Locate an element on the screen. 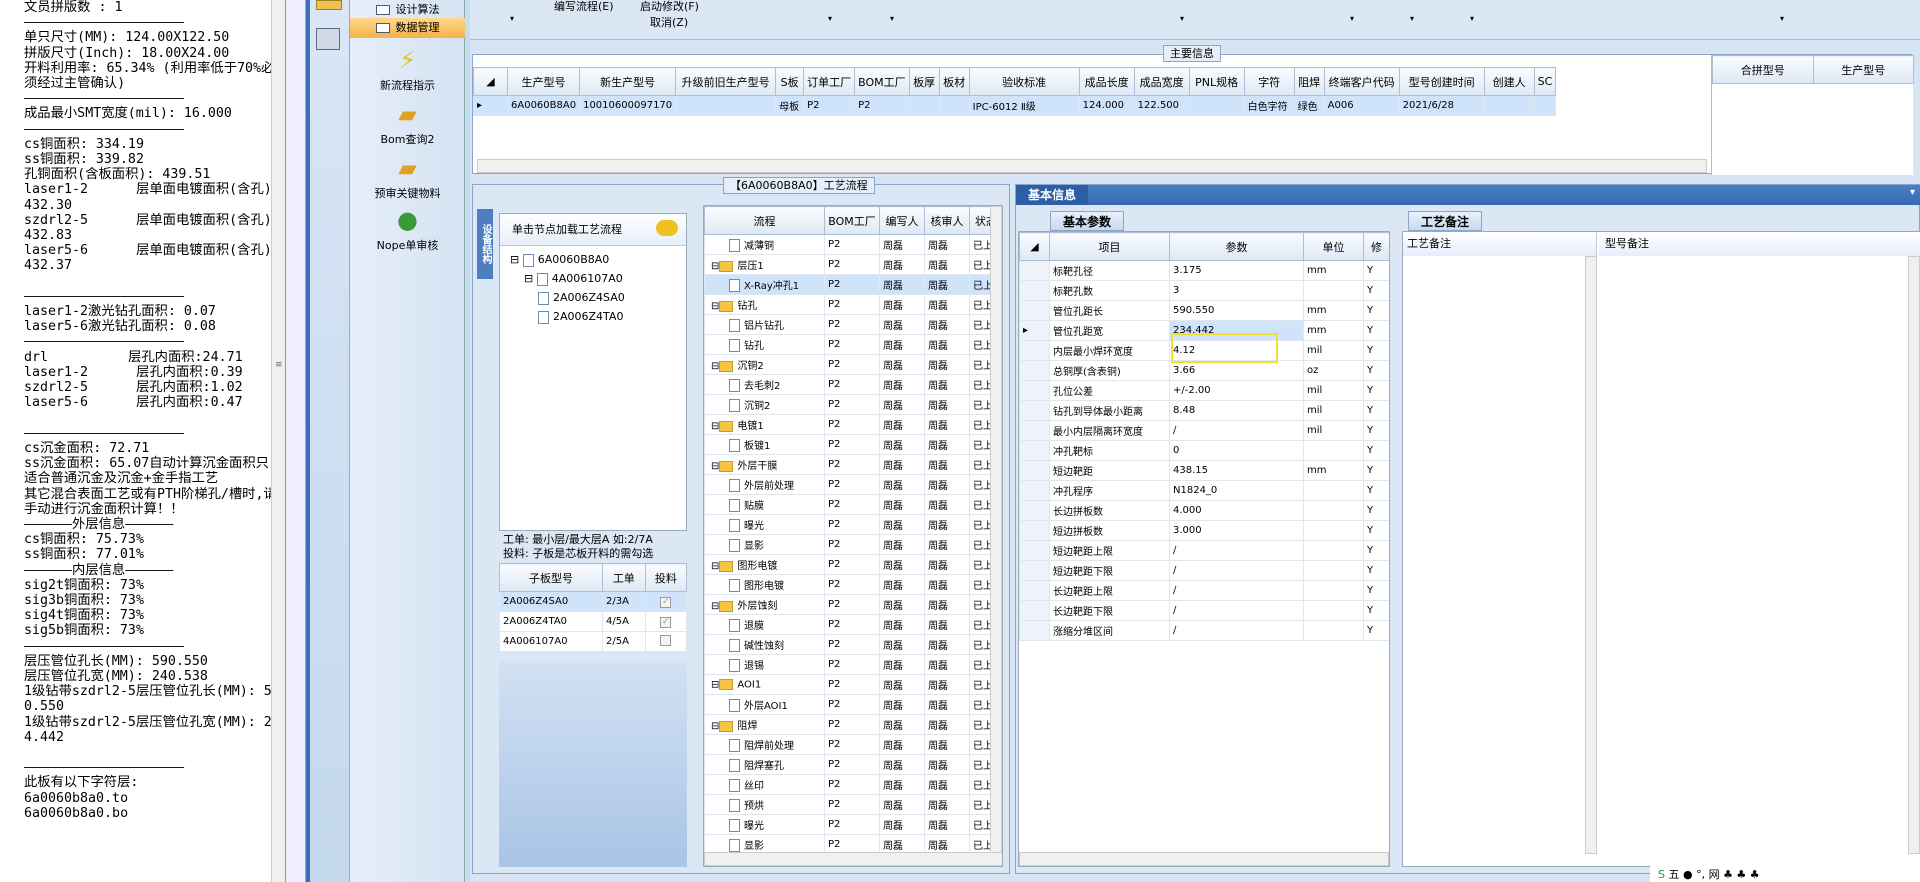 The width and height of the screenshot is (1920, 882). process-name-cell: 阻焊前处理 is located at coordinates (764, 744).